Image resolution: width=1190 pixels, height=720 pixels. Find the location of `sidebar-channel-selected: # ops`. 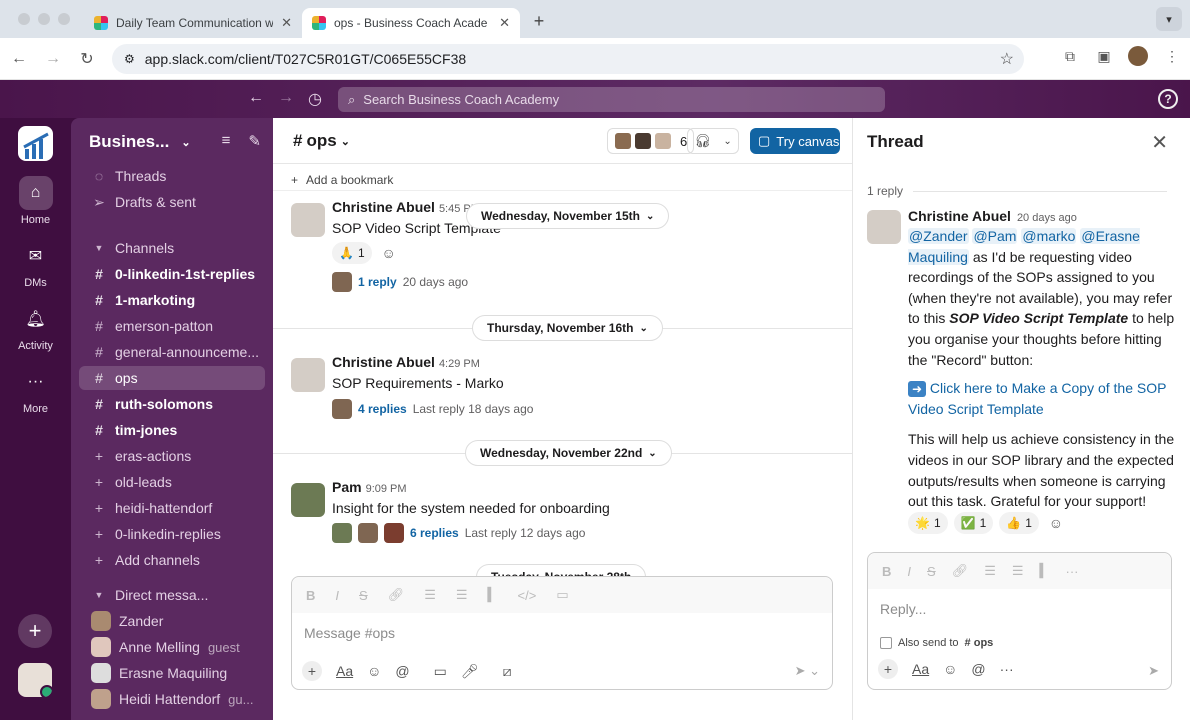

sidebar-channel-selected: # ops is located at coordinates (172, 378).